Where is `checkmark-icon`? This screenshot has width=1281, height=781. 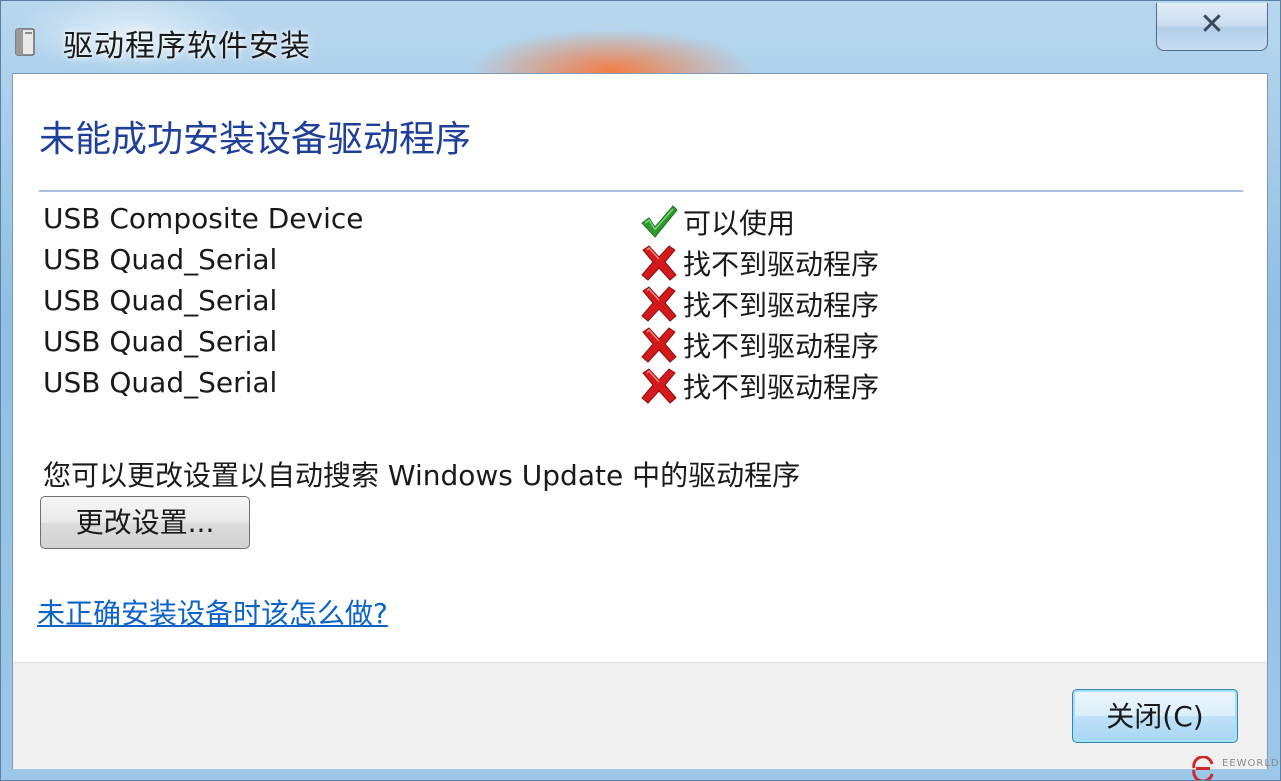 checkmark-icon is located at coordinates (659, 222).